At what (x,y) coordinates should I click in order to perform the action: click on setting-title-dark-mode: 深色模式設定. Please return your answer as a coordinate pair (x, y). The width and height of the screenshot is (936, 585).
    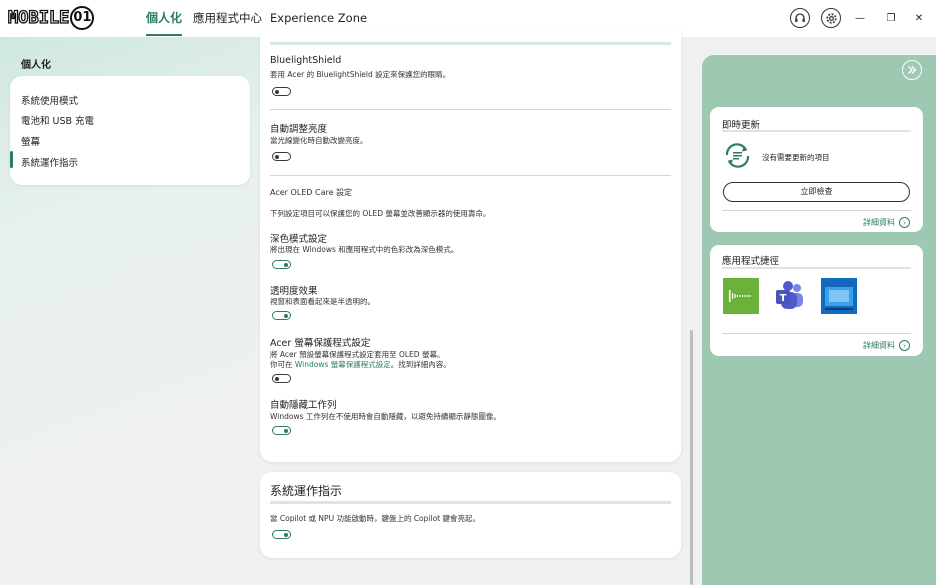
    Looking at the image, I should click on (299, 239).